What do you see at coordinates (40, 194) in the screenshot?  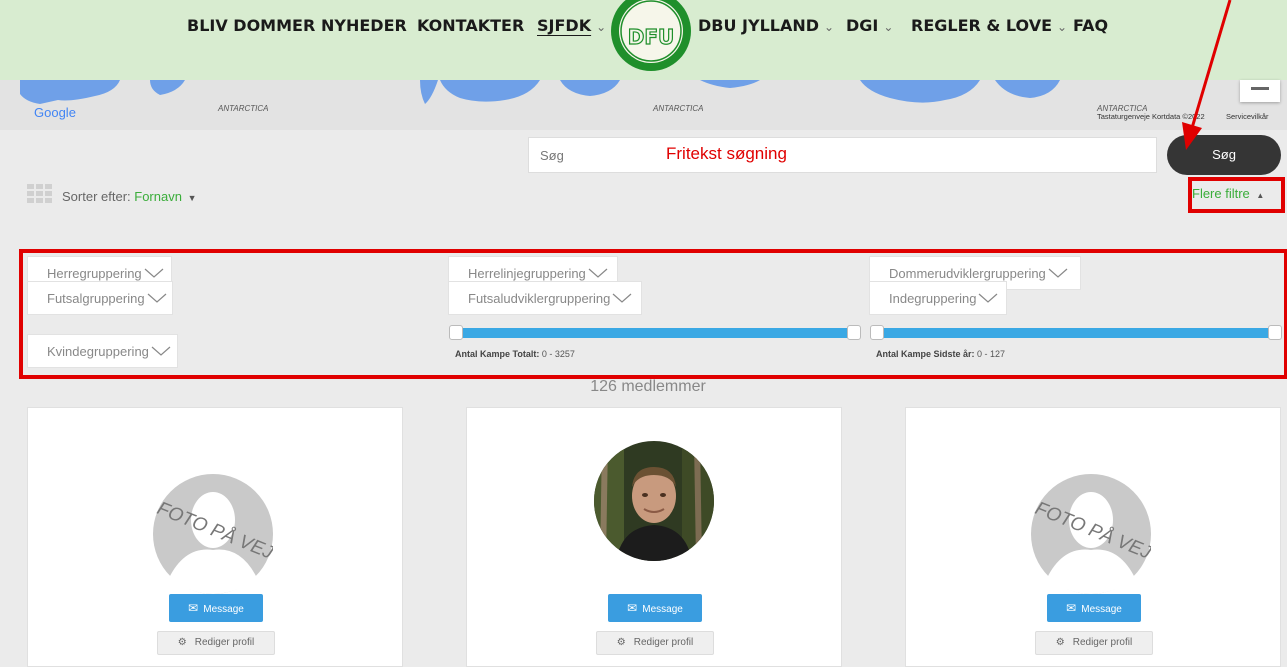 I see `grid-view-icon` at bounding box center [40, 194].